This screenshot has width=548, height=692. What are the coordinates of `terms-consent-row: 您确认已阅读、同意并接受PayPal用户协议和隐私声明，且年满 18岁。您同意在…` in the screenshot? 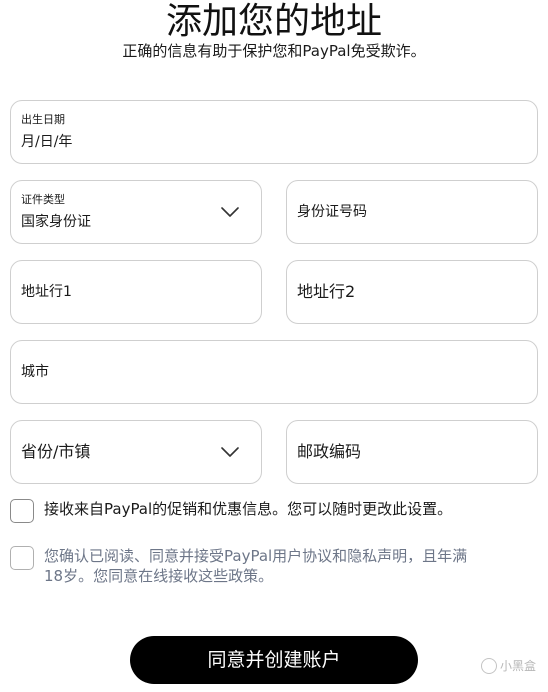 It's located at (238, 566).